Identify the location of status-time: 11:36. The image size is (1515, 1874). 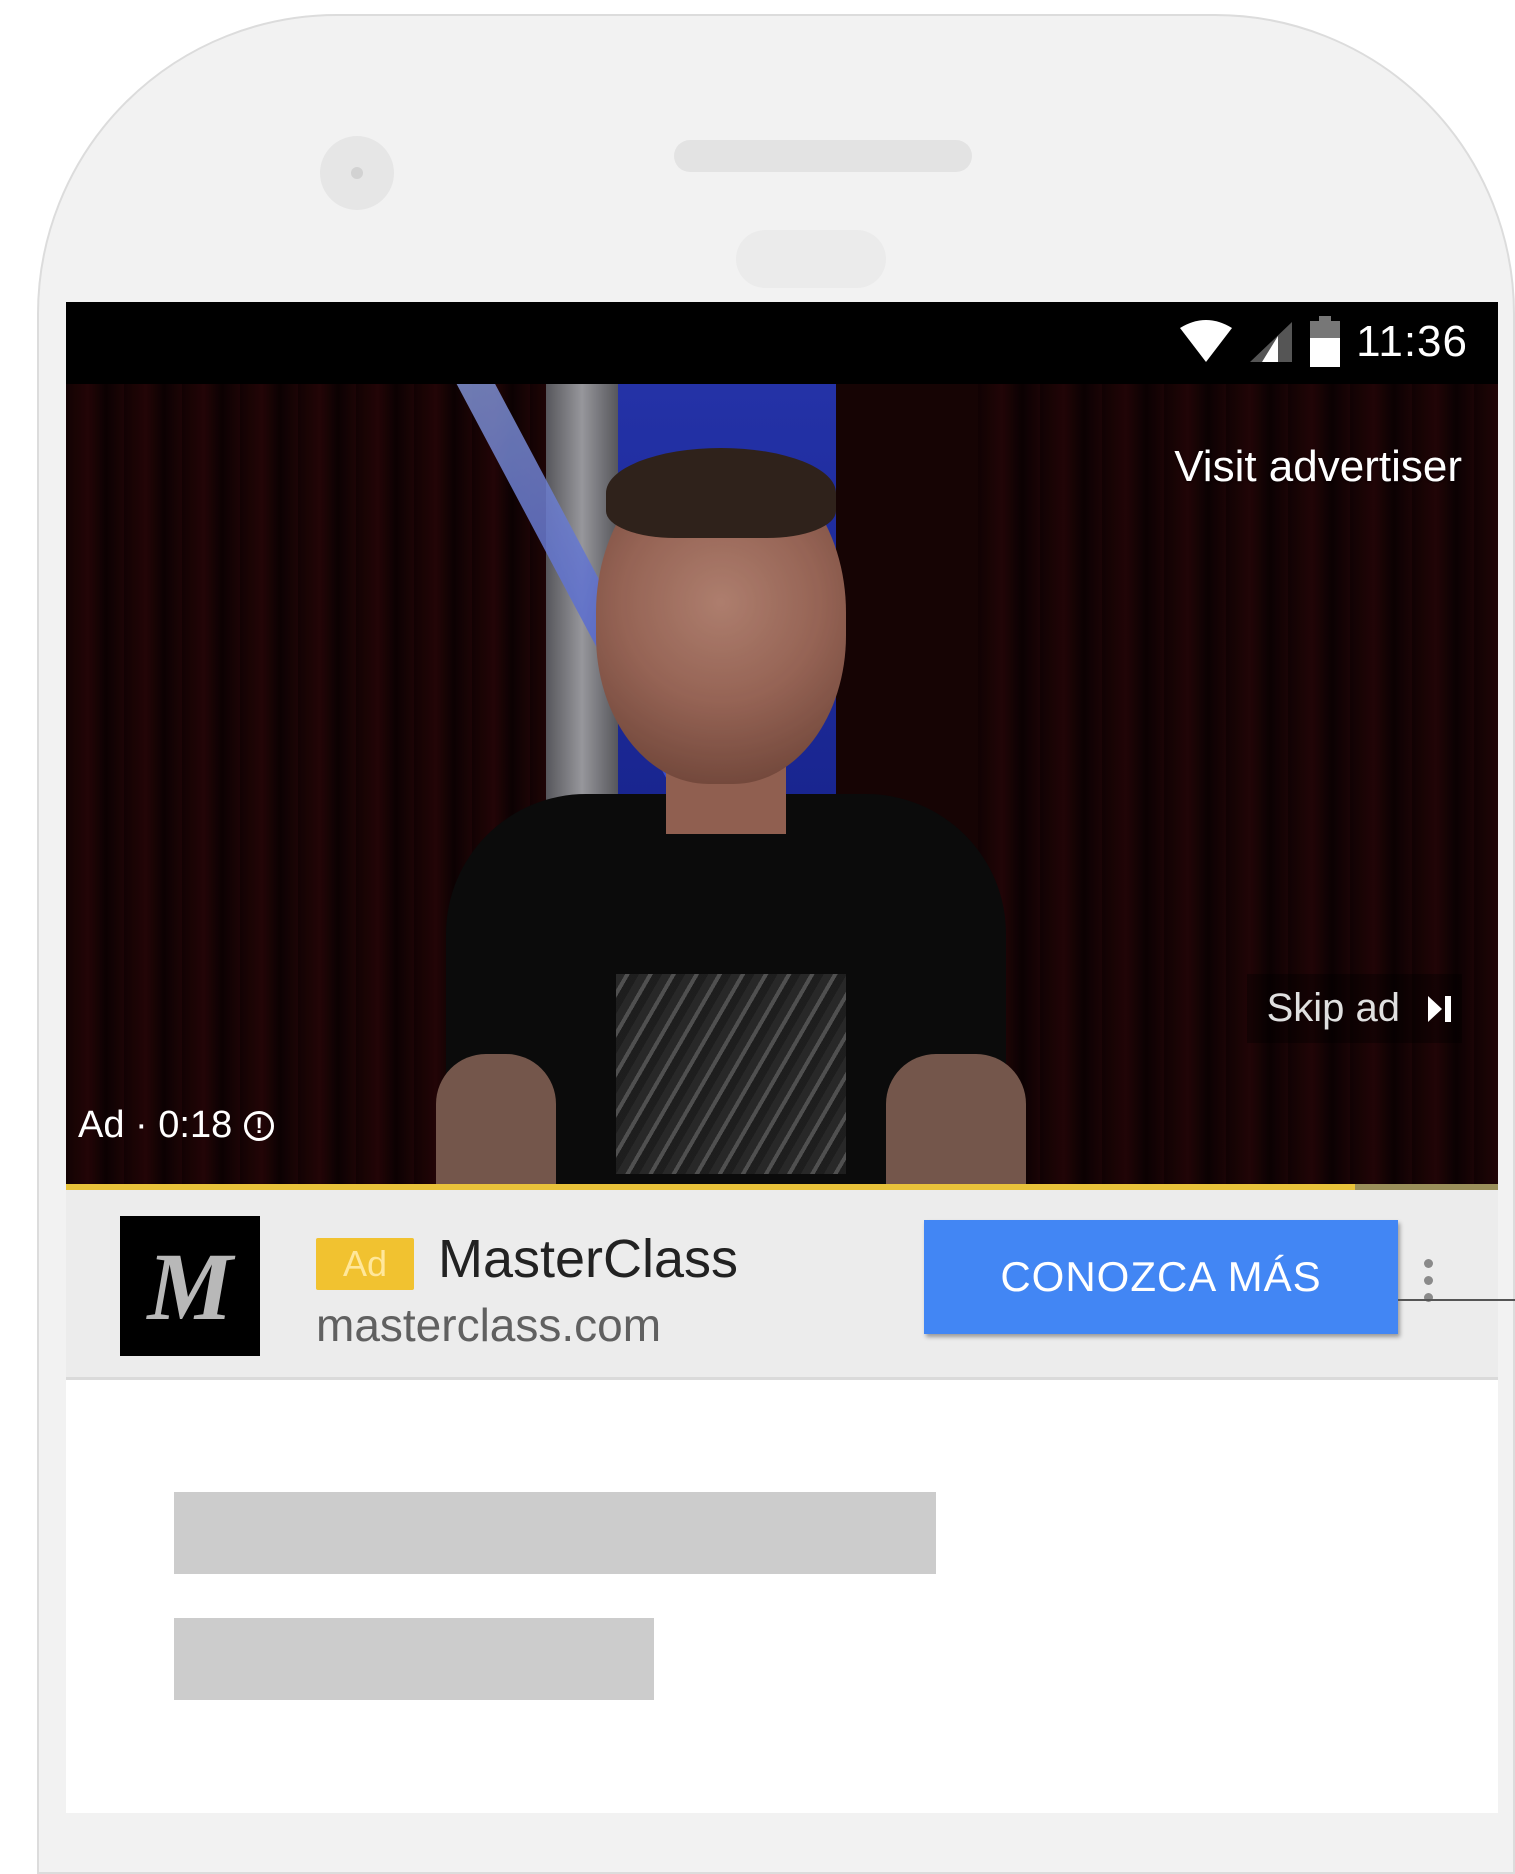
(1412, 341).